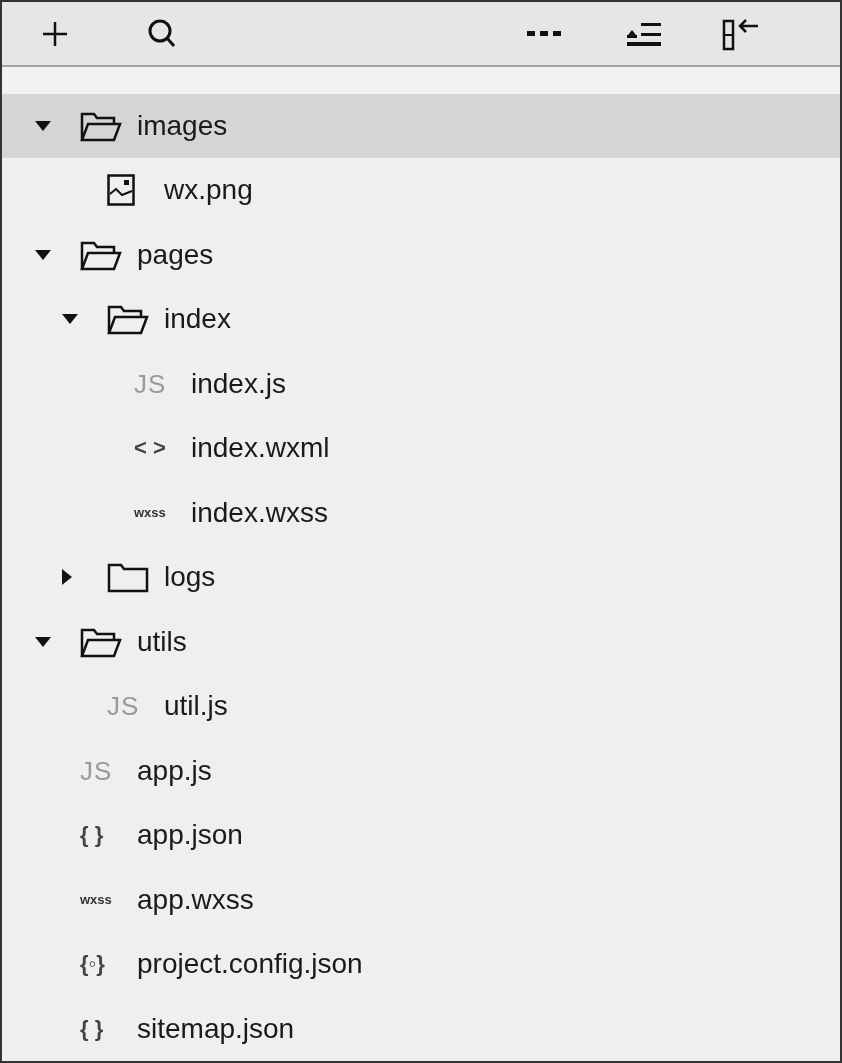 The width and height of the screenshot is (842, 1063). Describe the element at coordinates (128, 319) in the screenshot. I see `open-folder-icon` at that location.